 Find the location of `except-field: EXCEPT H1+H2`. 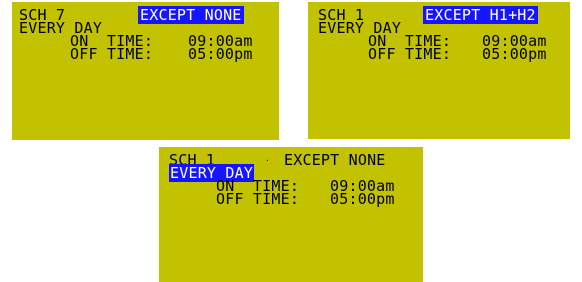

except-field: EXCEPT H1+H2 is located at coordinates (480, 15).